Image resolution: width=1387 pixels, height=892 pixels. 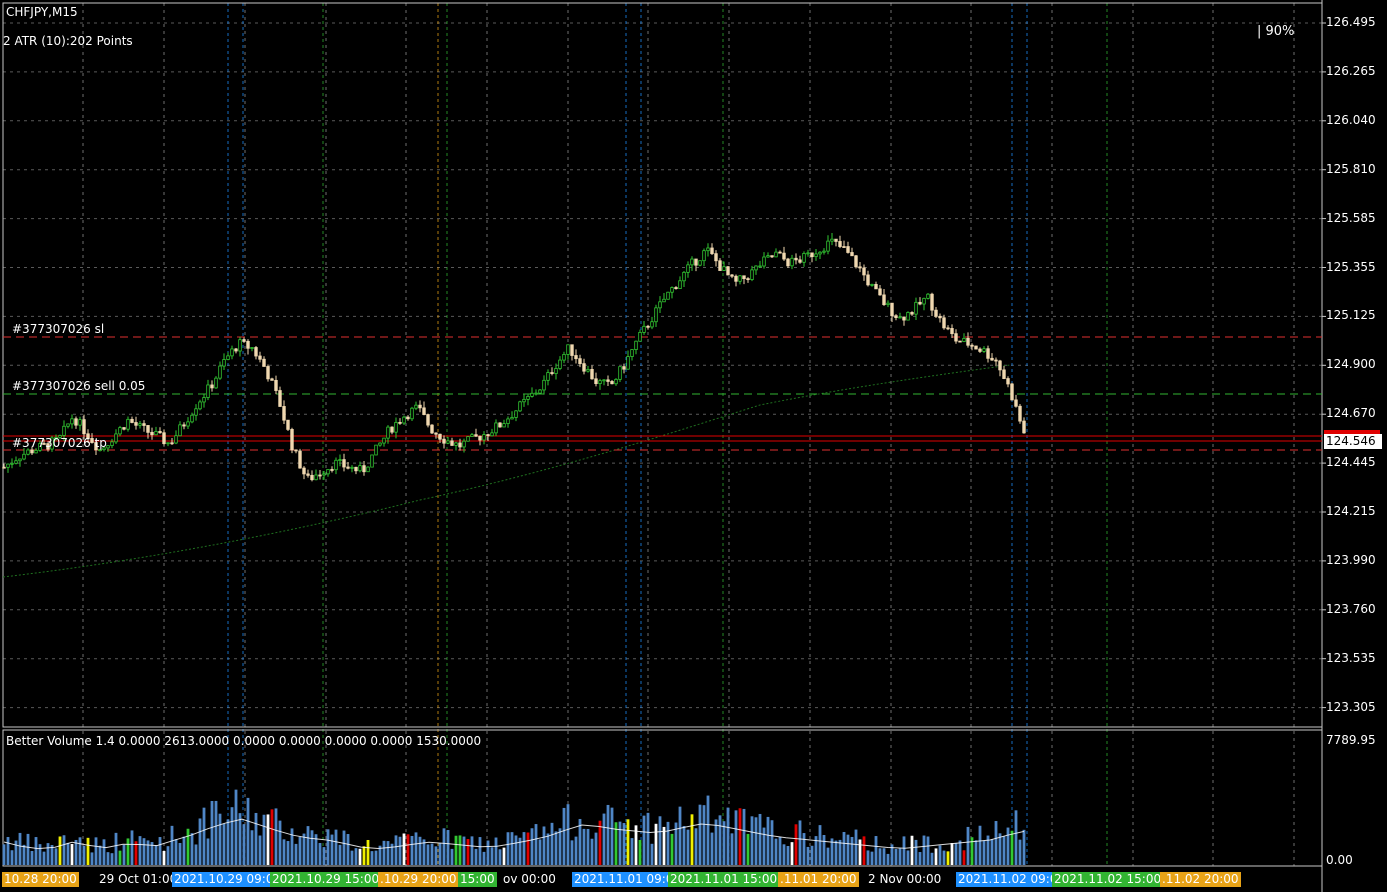 What do you see at coordinates (1351, 740) in the screenshot?
I see `volume-axis-top: 7789.95` at bounding box center [1351, 740].